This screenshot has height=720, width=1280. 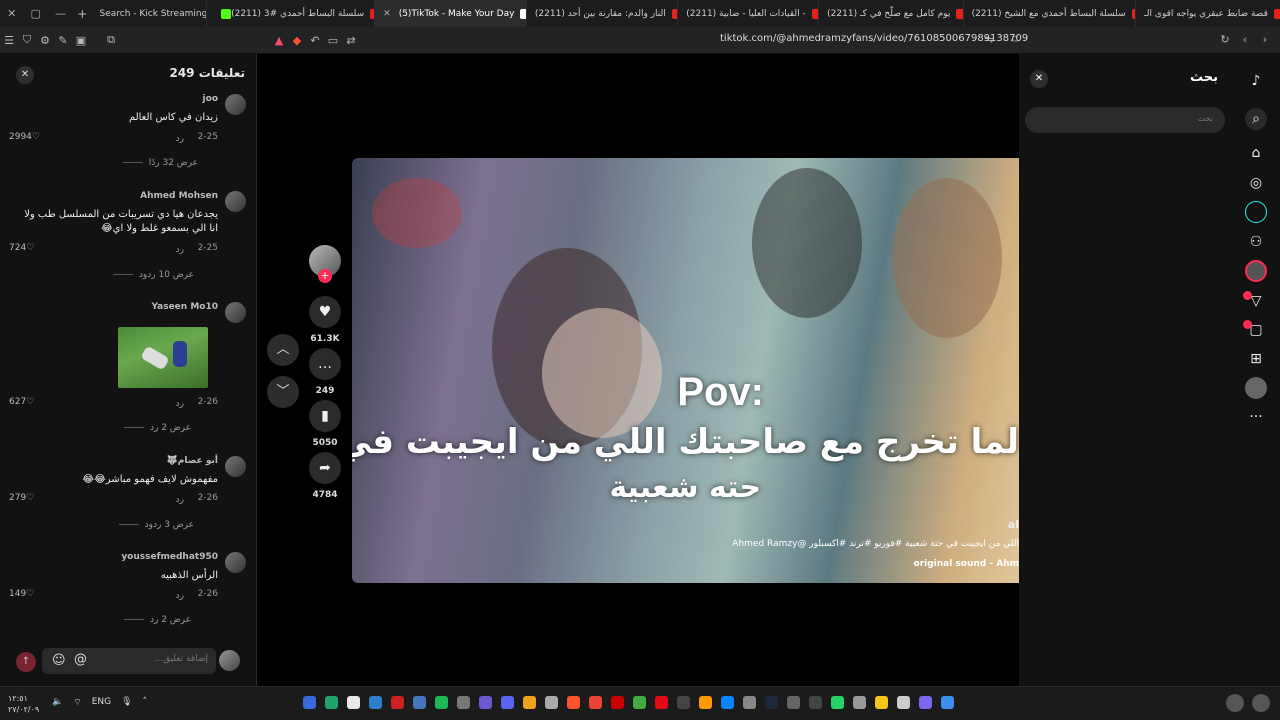 I want to click on comment-image, so click(x=163, y=357).